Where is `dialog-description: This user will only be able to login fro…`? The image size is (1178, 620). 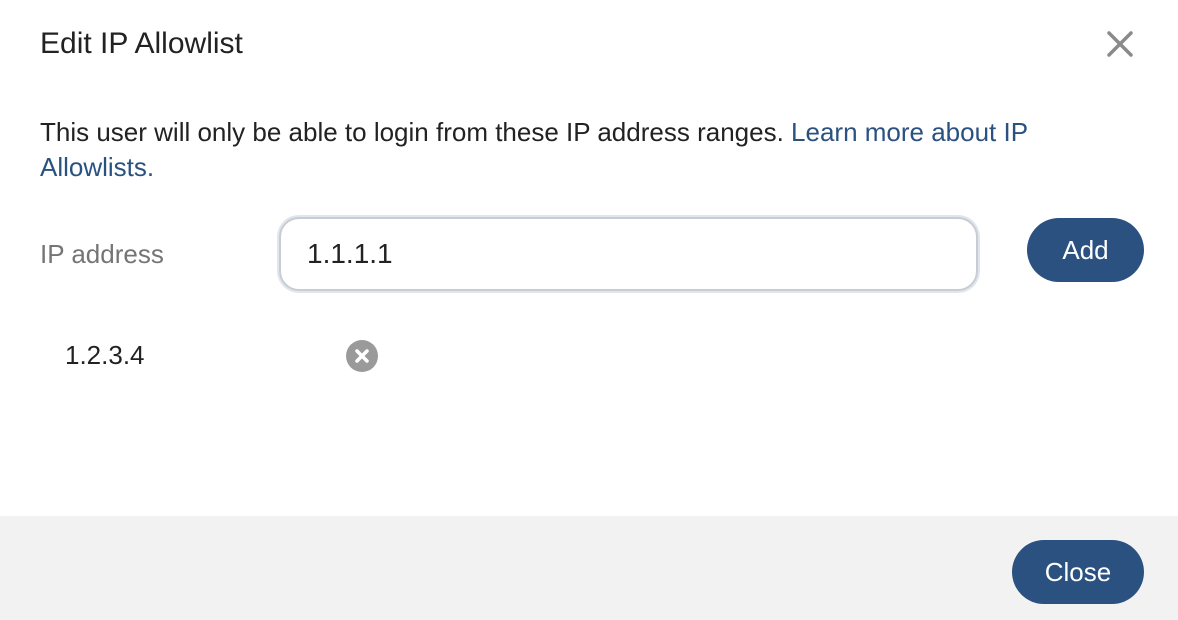 dialog-description: This user will only be able to login fro… is located at coordinates (590, 150).